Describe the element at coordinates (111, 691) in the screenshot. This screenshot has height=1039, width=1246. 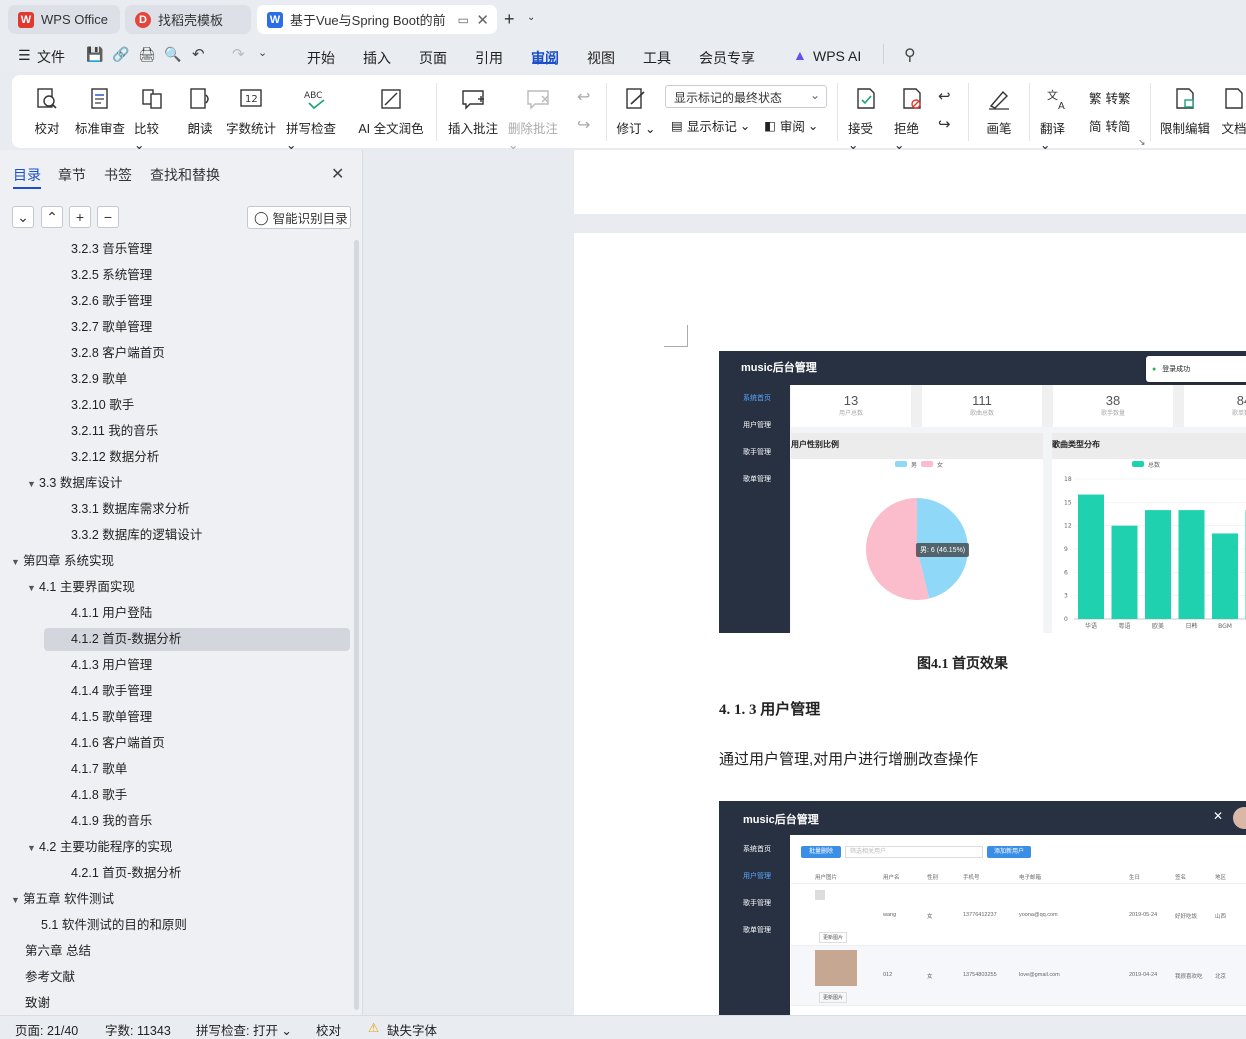
I see `toc-item: 4.1.4 歌手管理` at that location.